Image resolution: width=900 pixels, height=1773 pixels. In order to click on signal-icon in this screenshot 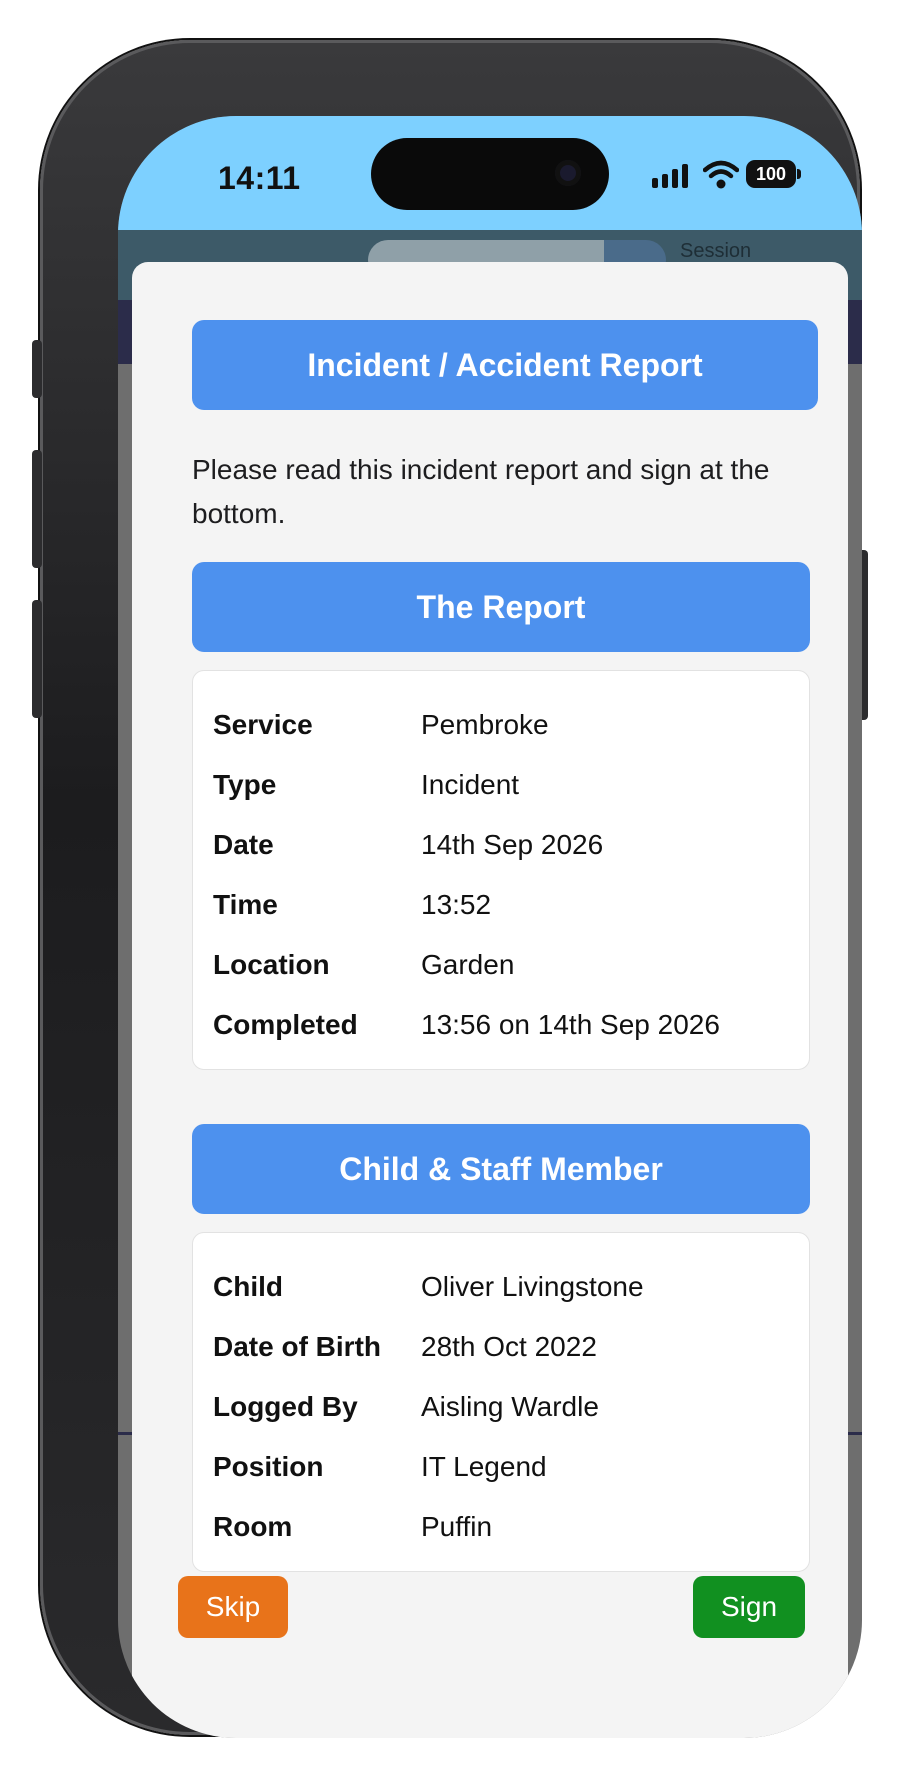, I will do `click(672, 176)`.